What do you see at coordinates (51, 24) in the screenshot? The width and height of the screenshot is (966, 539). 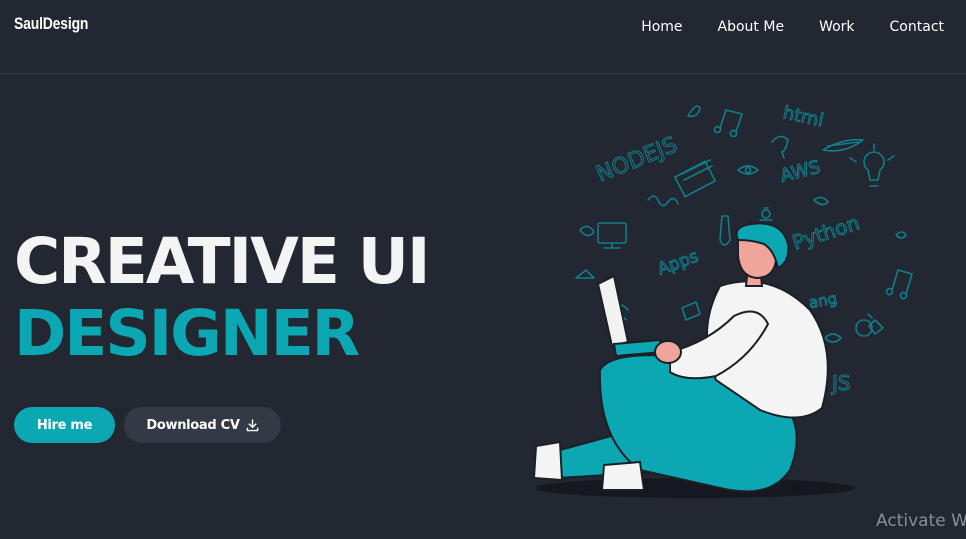 I see `site-logo: SaulDesign` at bounding box center [51, 24].